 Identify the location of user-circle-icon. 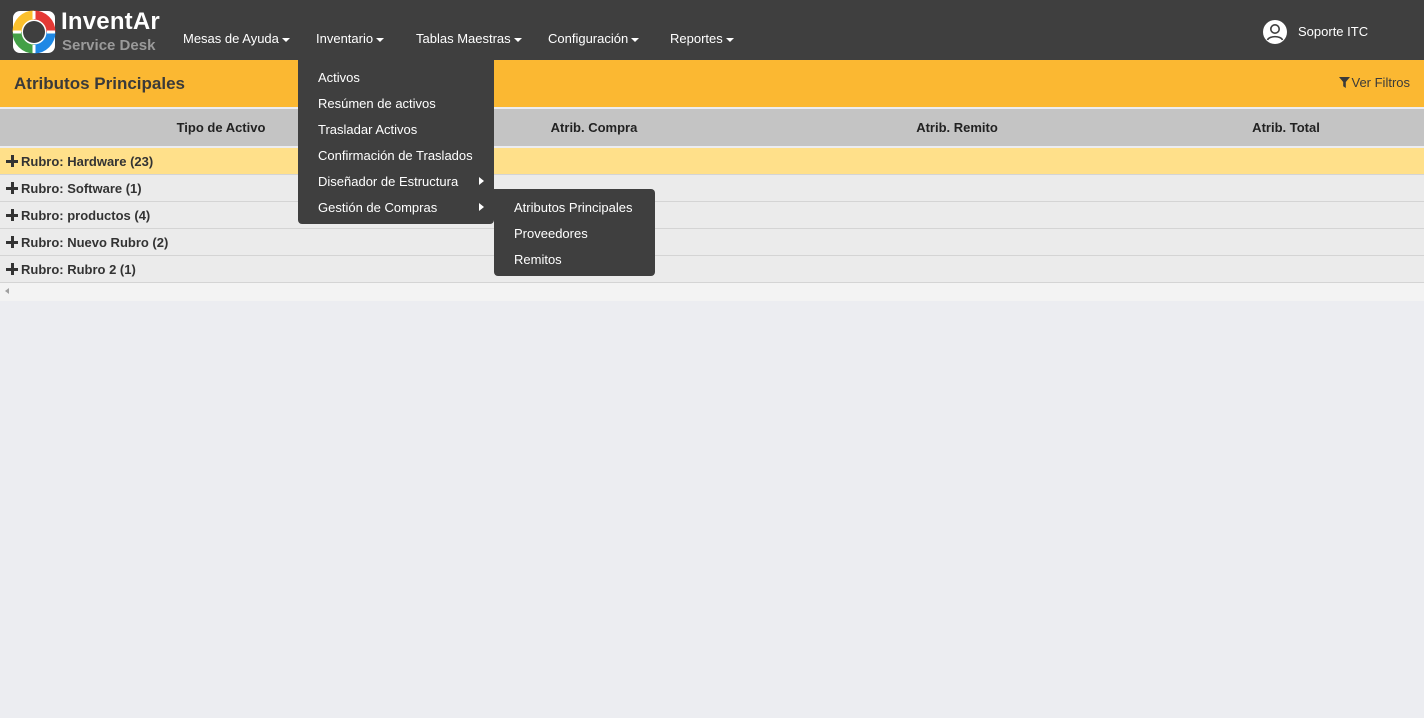
(1275, 32).